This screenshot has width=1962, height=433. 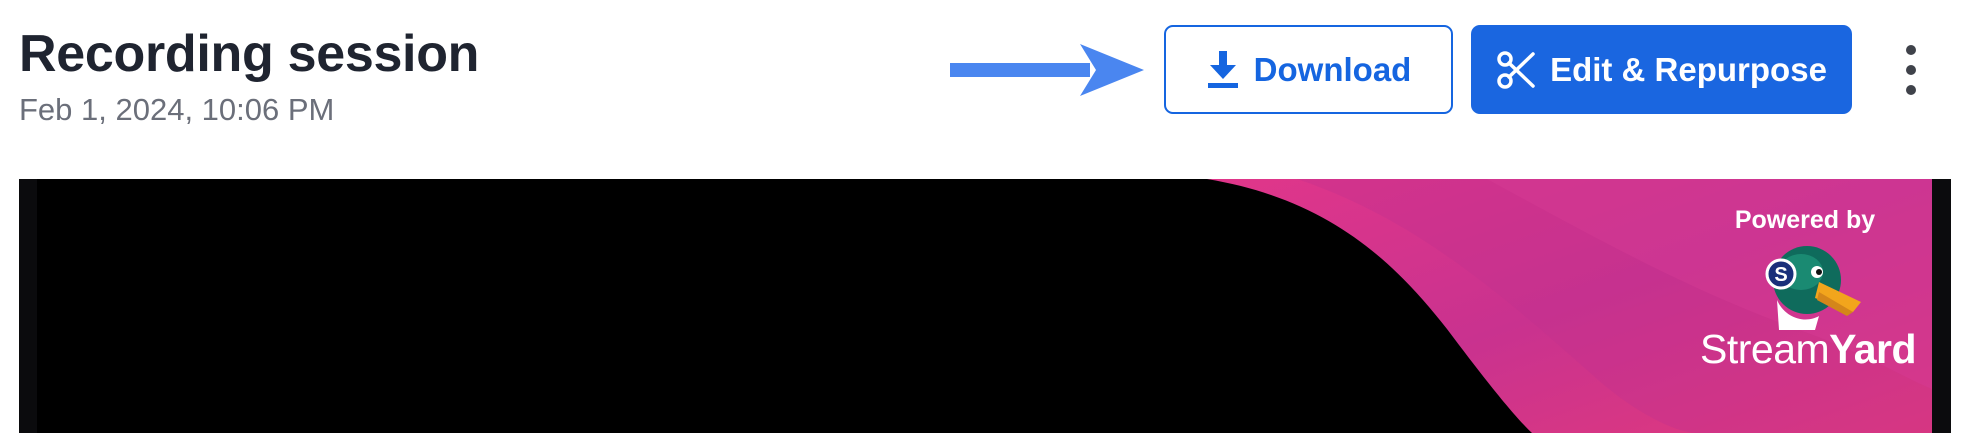 I want to click on edit-repurpose-label: Edit & Repurpose, so click(x=1688, y=69).